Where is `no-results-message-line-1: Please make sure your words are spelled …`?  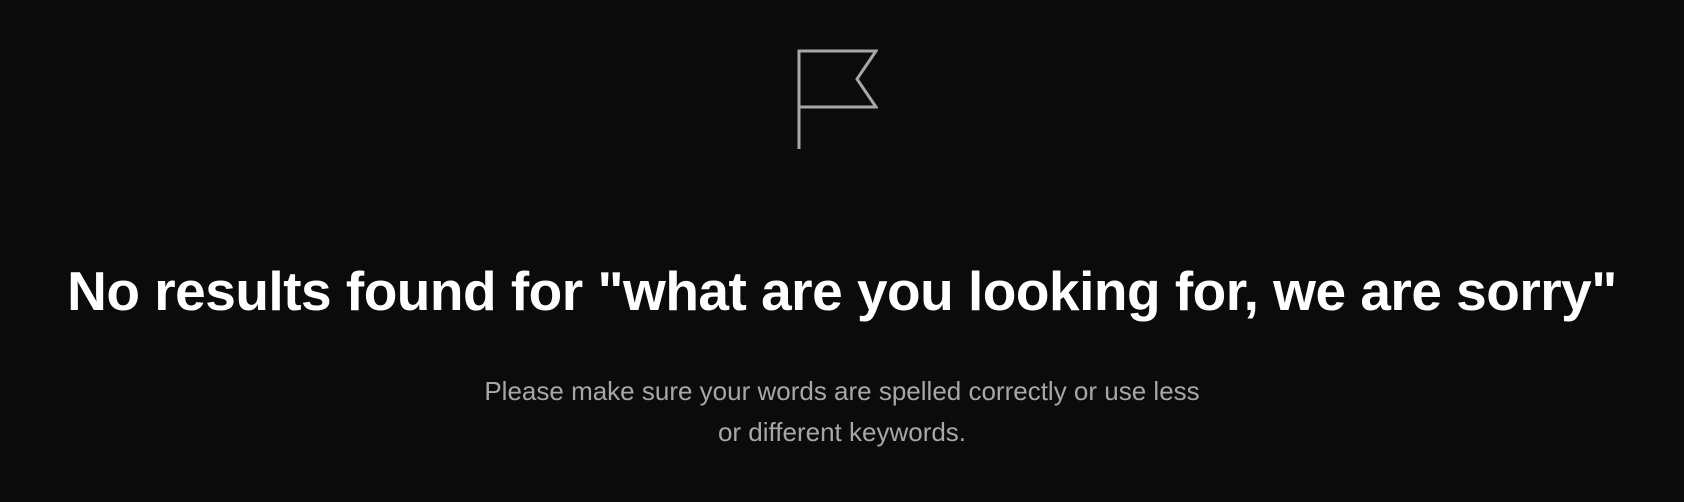
no-results-message-line-1: Please make sure your words are spelled … is located at coordinates (842, 391).